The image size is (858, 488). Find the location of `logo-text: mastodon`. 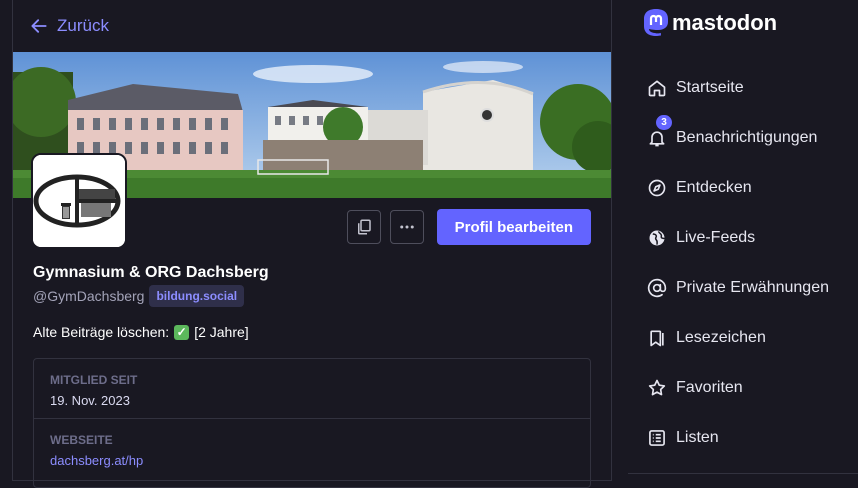

logo-text: mastodon is located at coordinates (725, 22).